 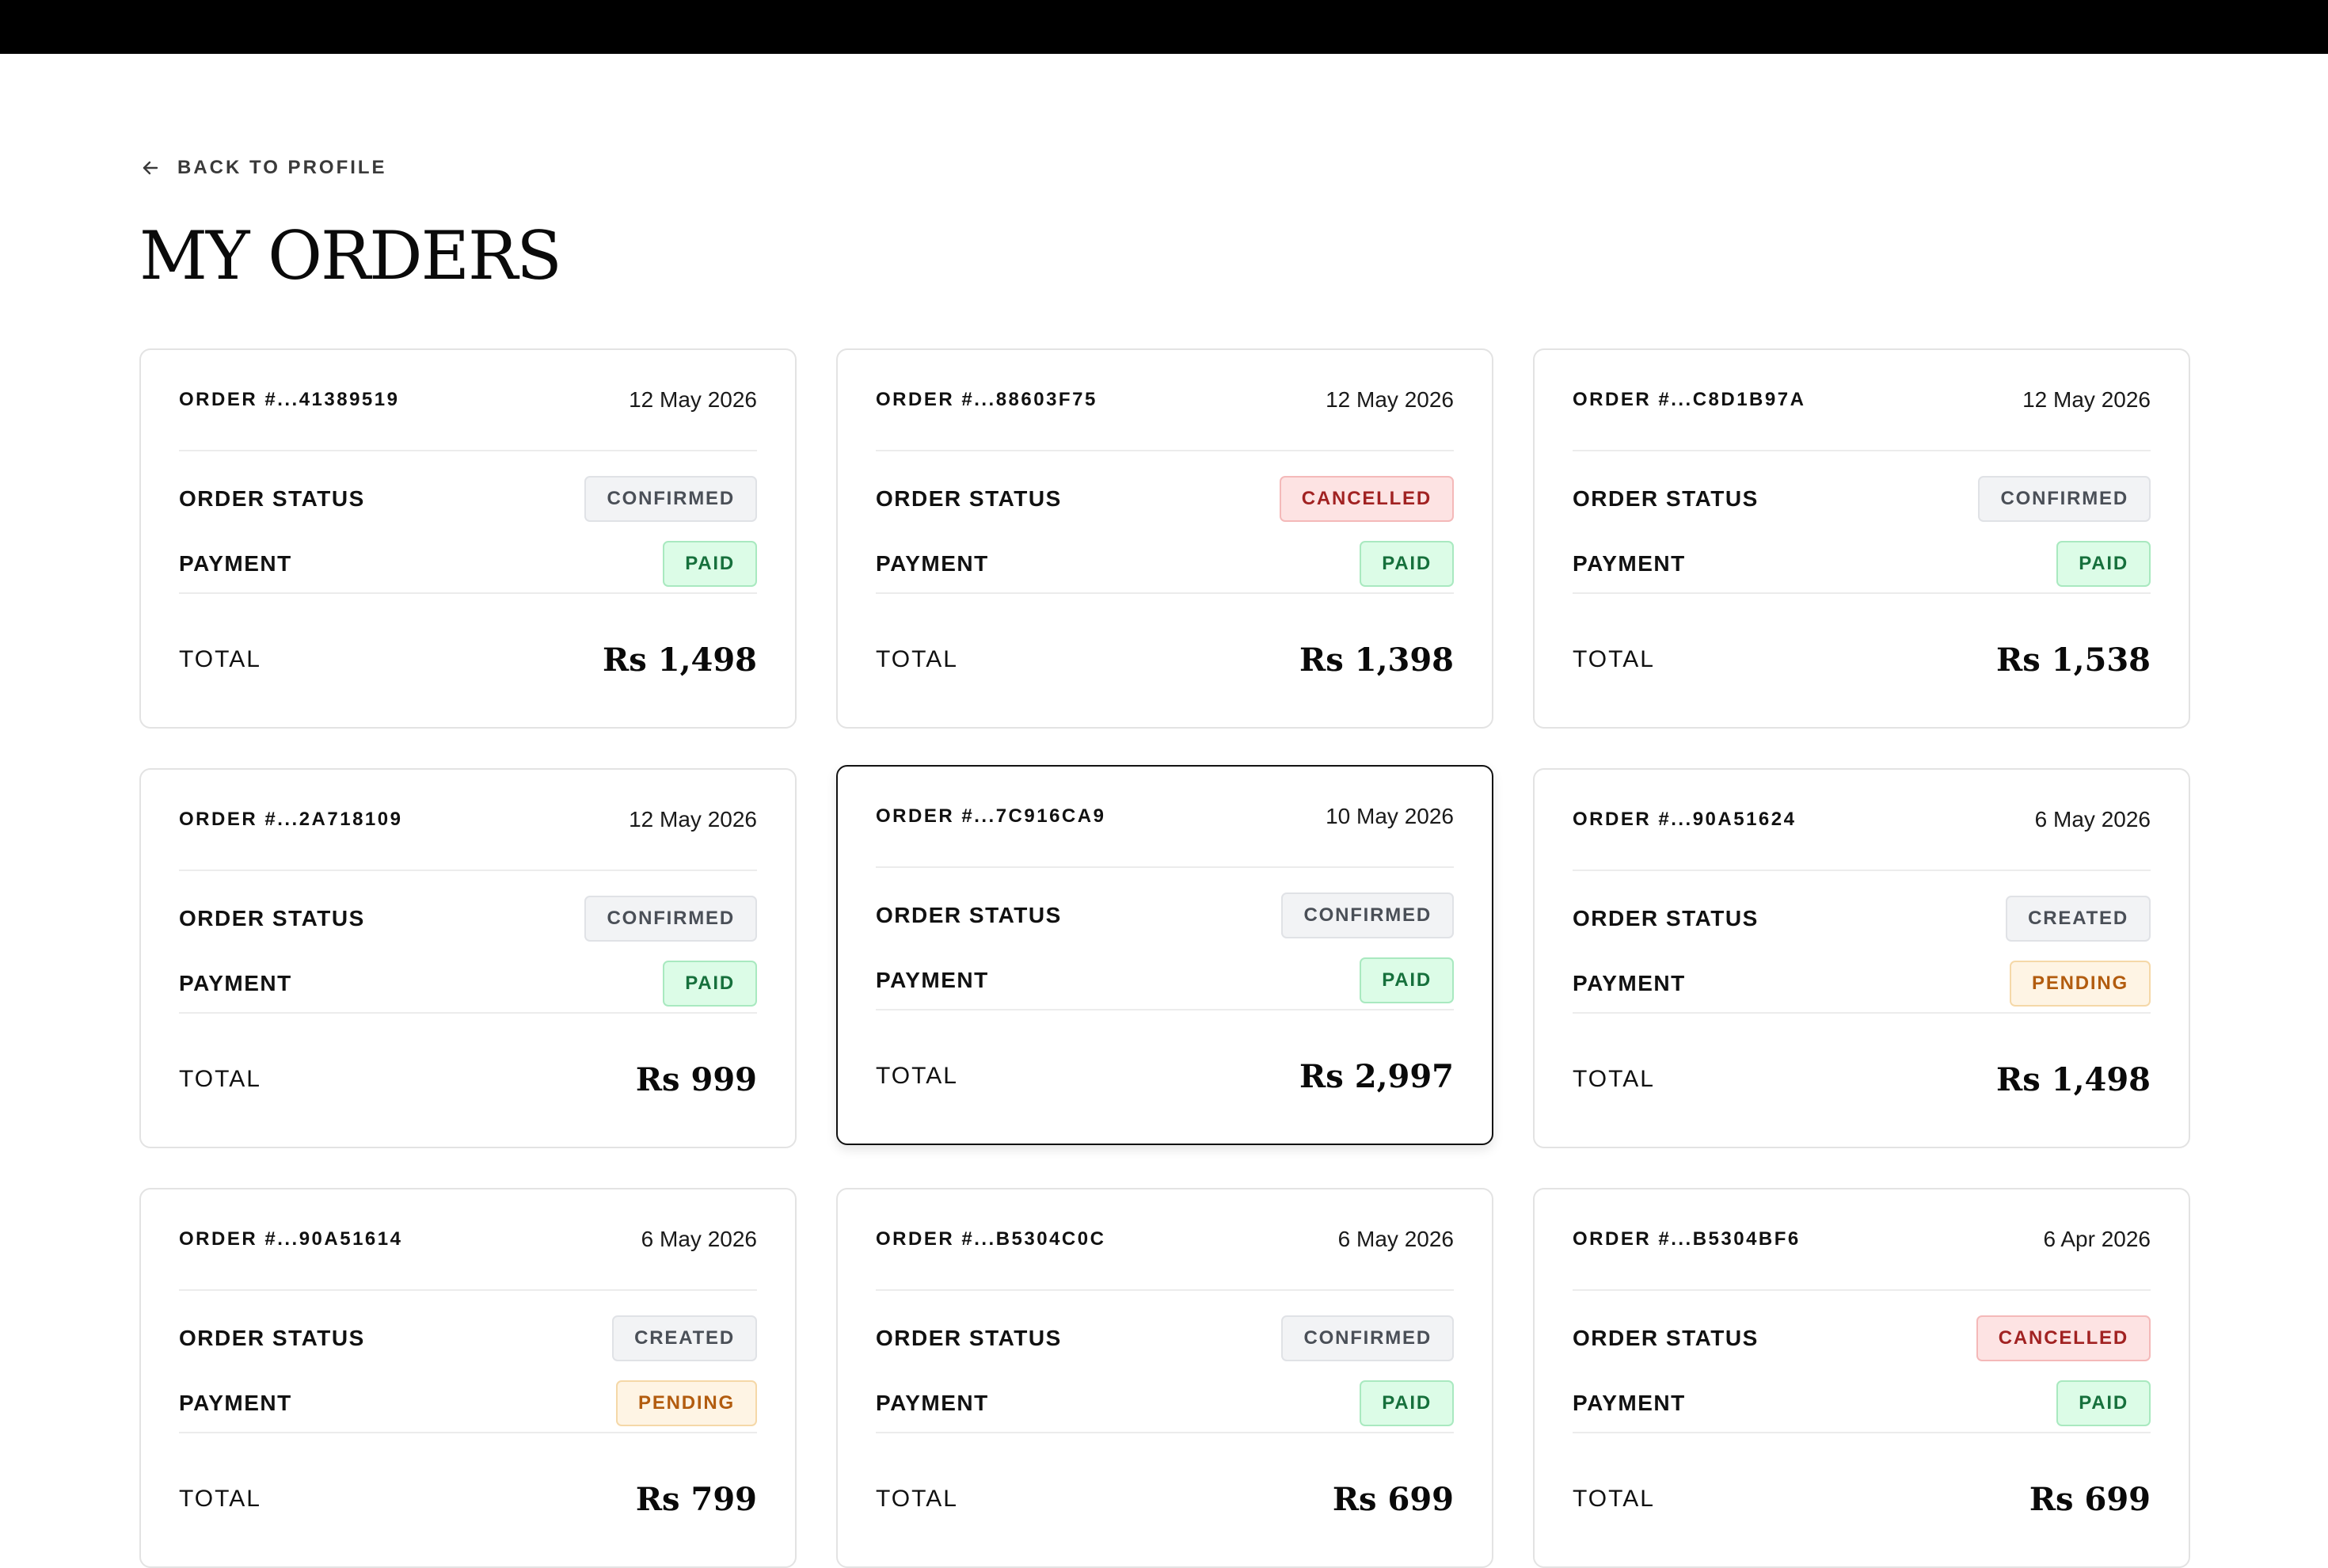 I want to click on order-card-details: ORDER STATUS CANCELLED PAYMENT PAID, so click(x=1165, y=522).